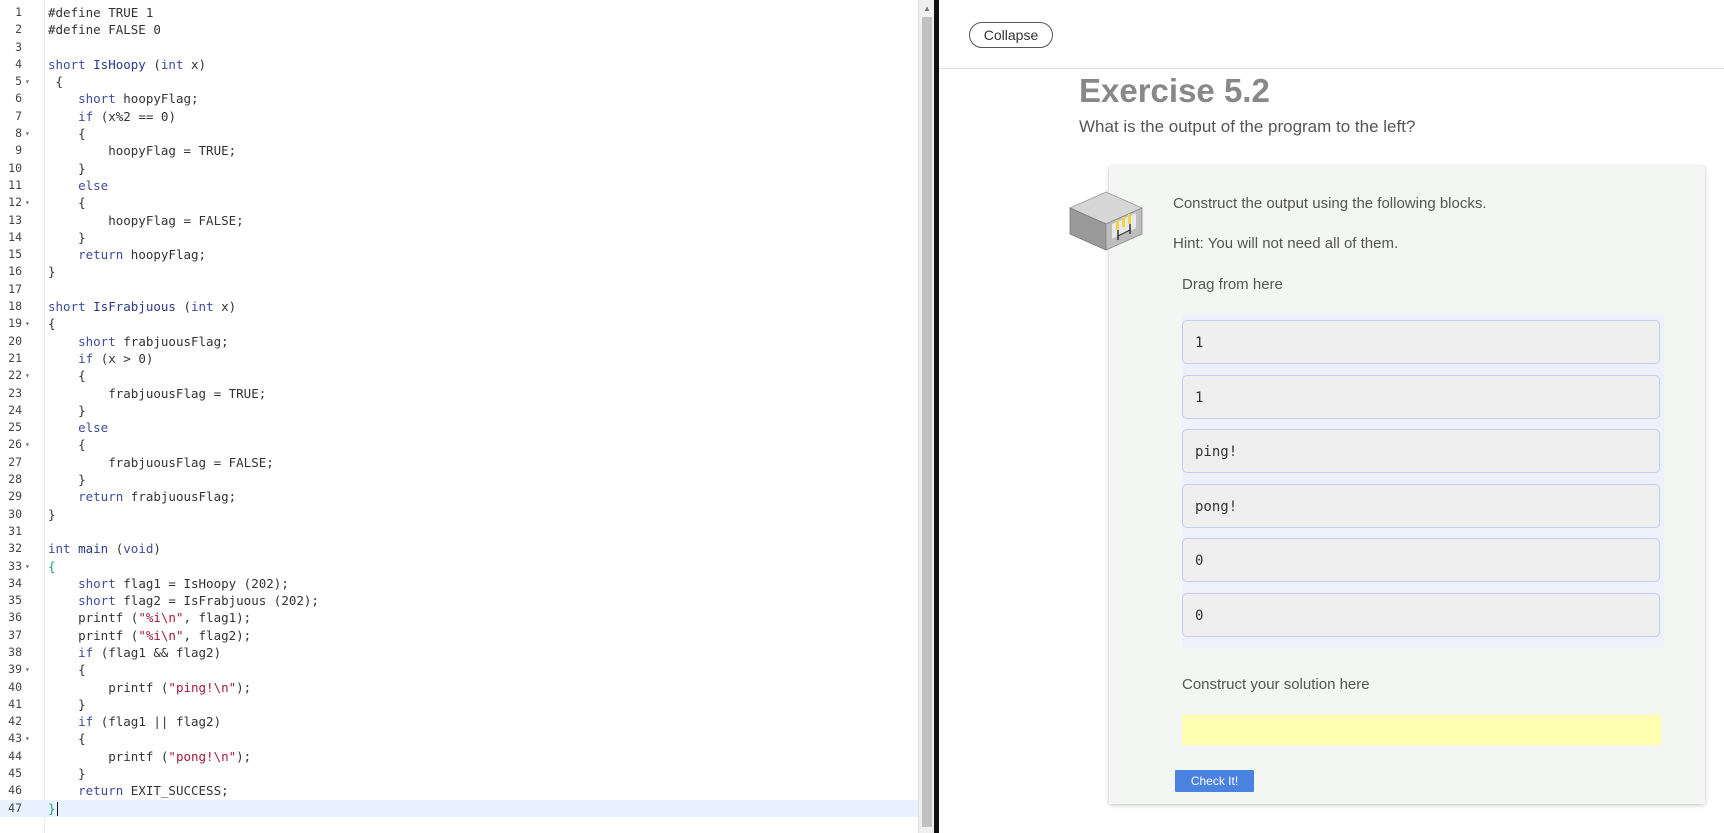 The width and height of the screenshot is (1724, 833). What do you see at coordinates (460, 583) in the screenshot?
I see `code-line: 34 short flag1 = IsHoopy (202);` at bounding box center [460, 583].